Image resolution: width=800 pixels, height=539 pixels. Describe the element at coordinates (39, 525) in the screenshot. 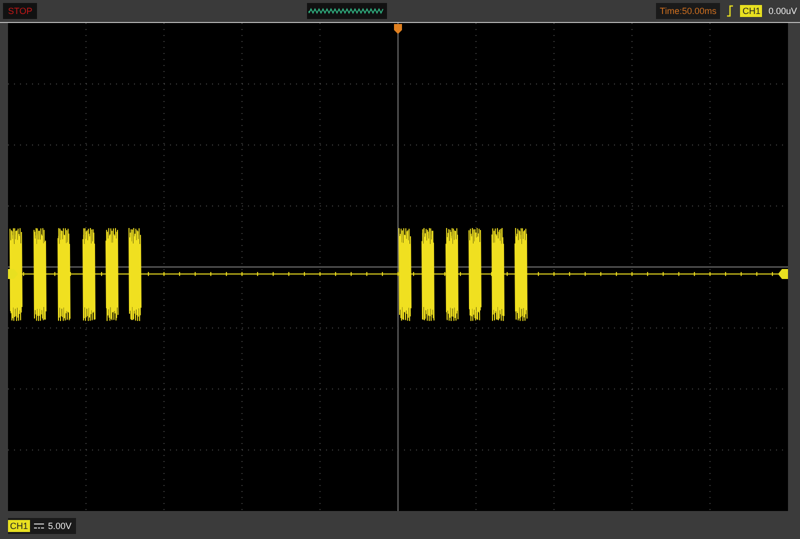

I see `dc-coupling-icon` at that location.